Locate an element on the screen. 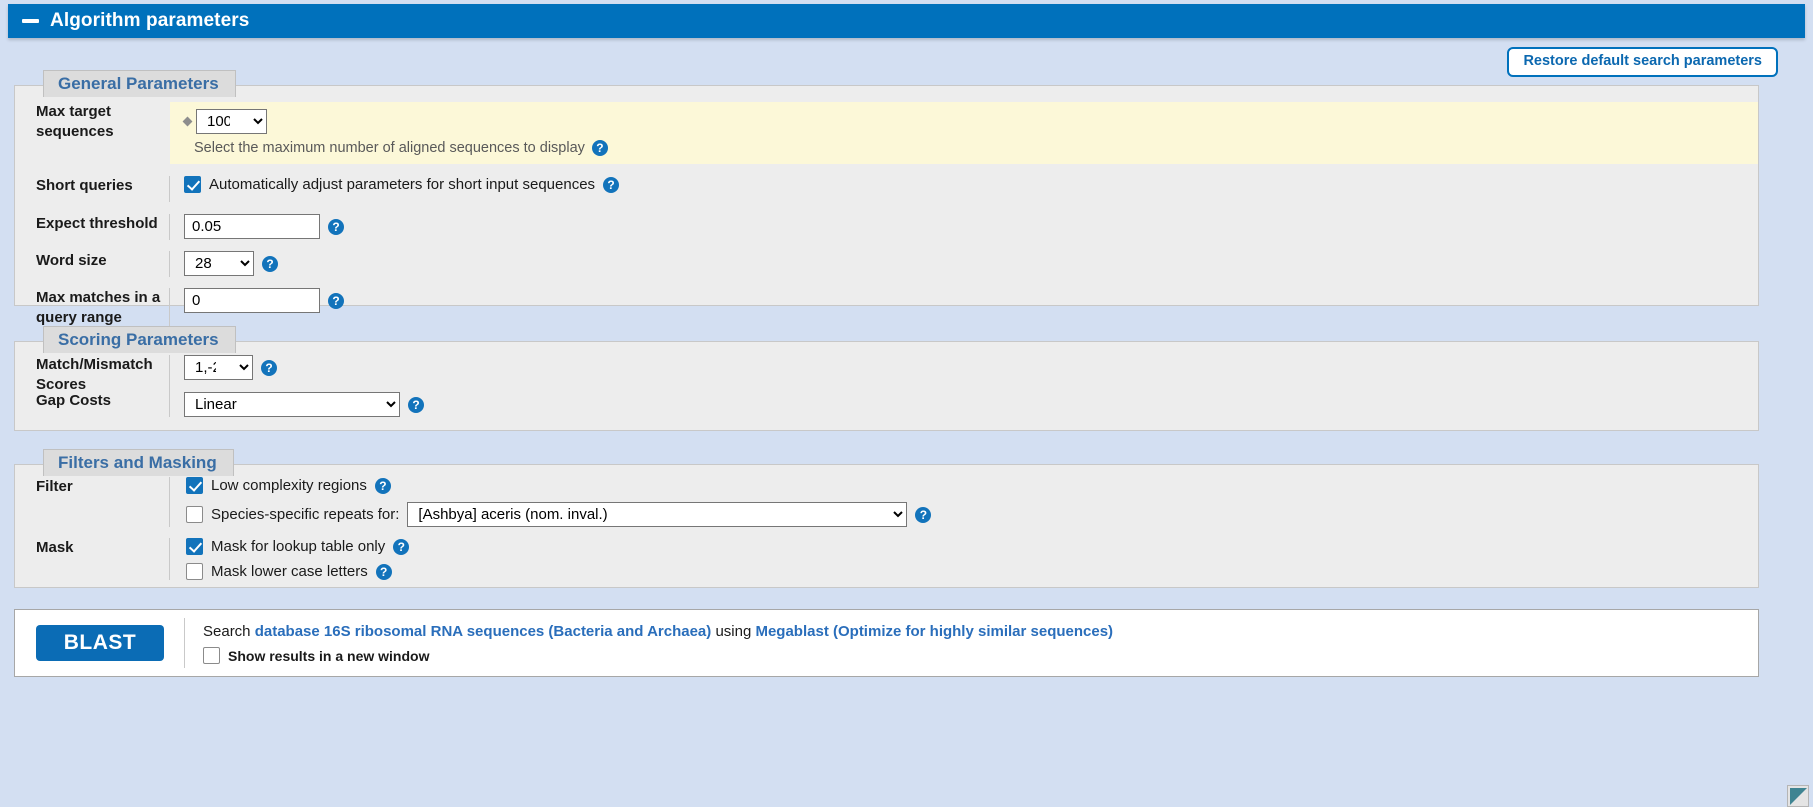 This screenshot has width=1813, height=807. row-word-size: Word size 28 ? is located at coordinates (886, 264).